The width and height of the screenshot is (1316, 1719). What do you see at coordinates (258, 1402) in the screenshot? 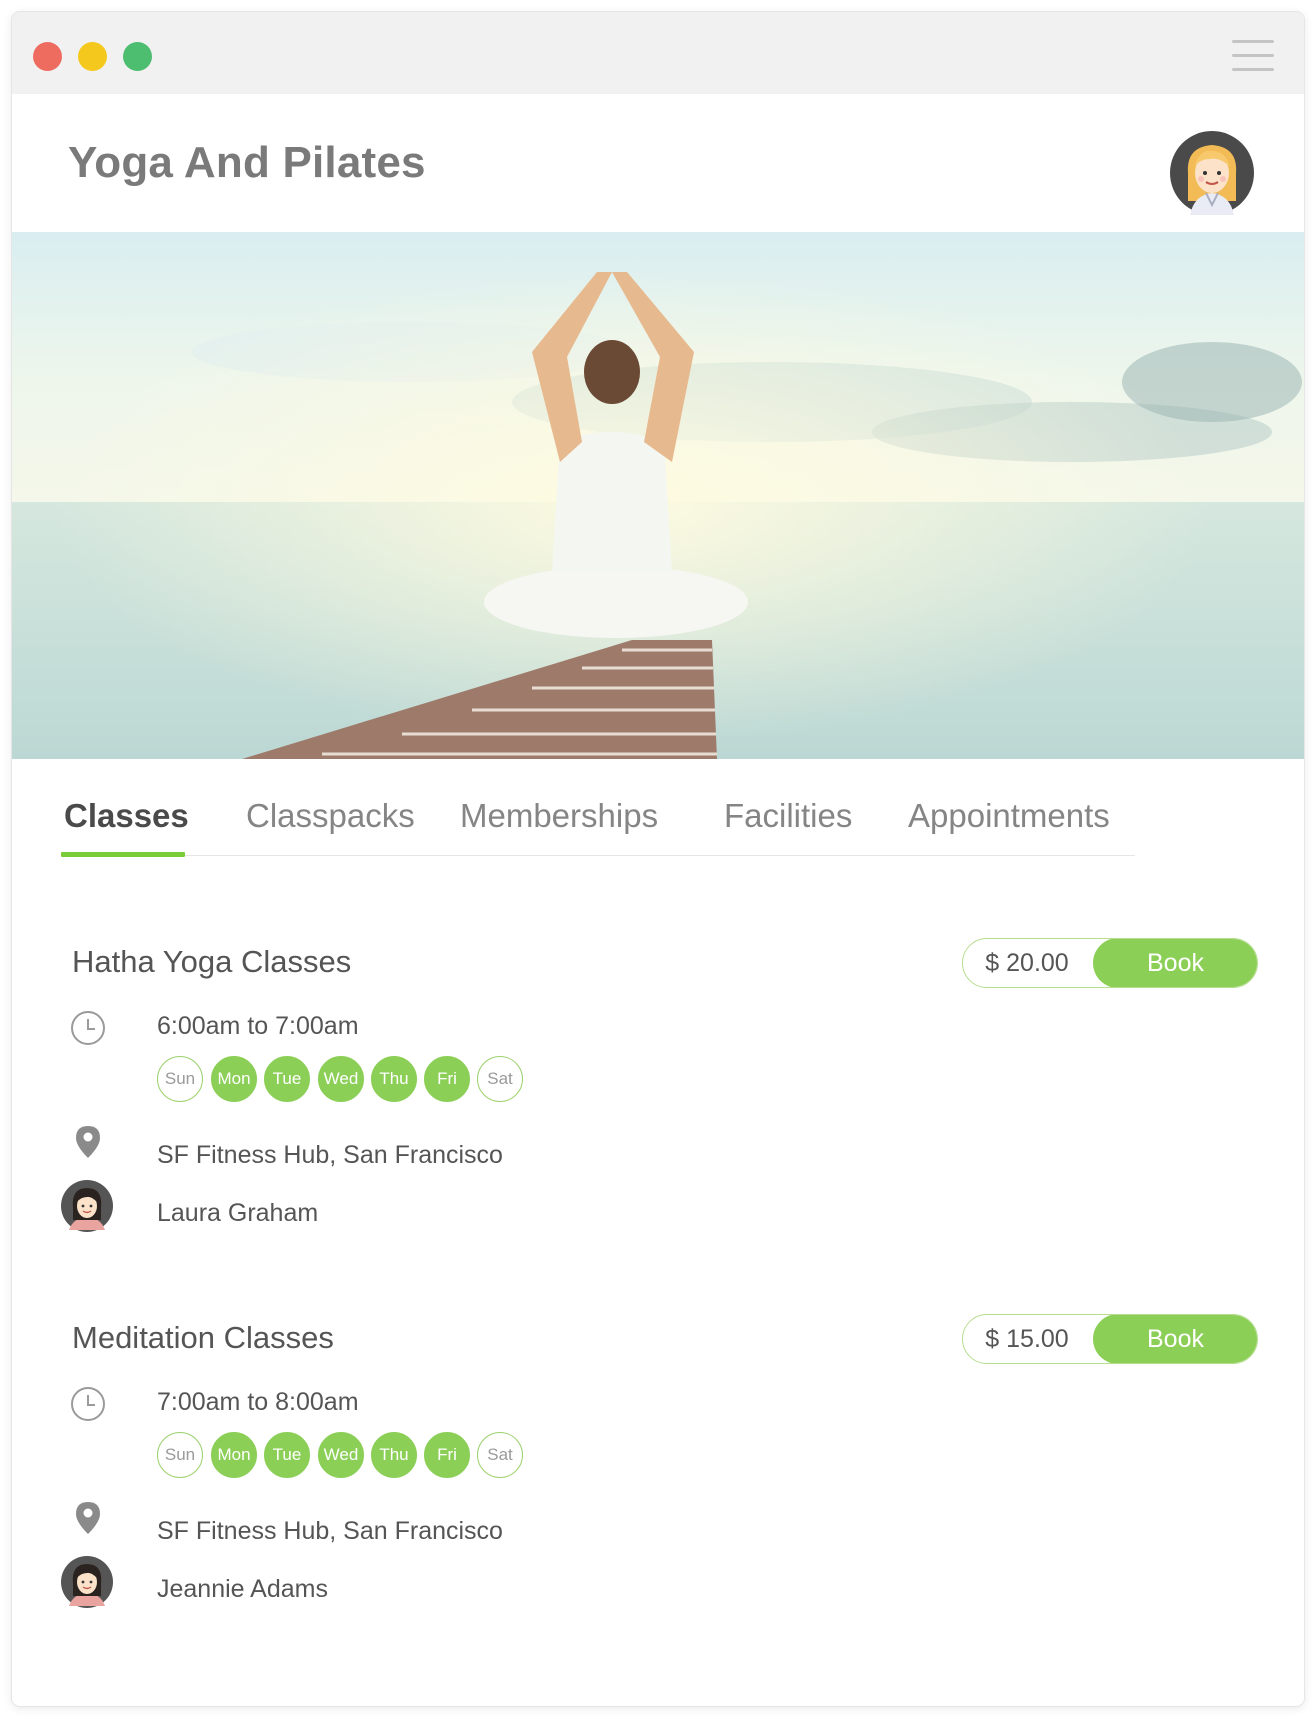
I see `class-time: 7:00am to 8:00am` at bounding box center [258, 1402].